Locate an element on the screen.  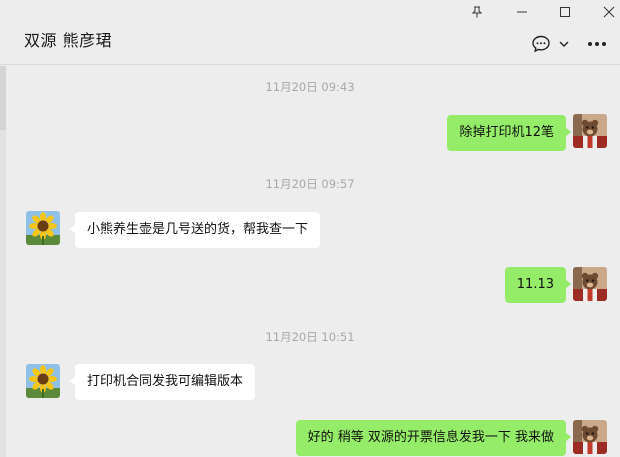
message-timestamp: 11月20日 09:57 is located at coordinates (310, 184).